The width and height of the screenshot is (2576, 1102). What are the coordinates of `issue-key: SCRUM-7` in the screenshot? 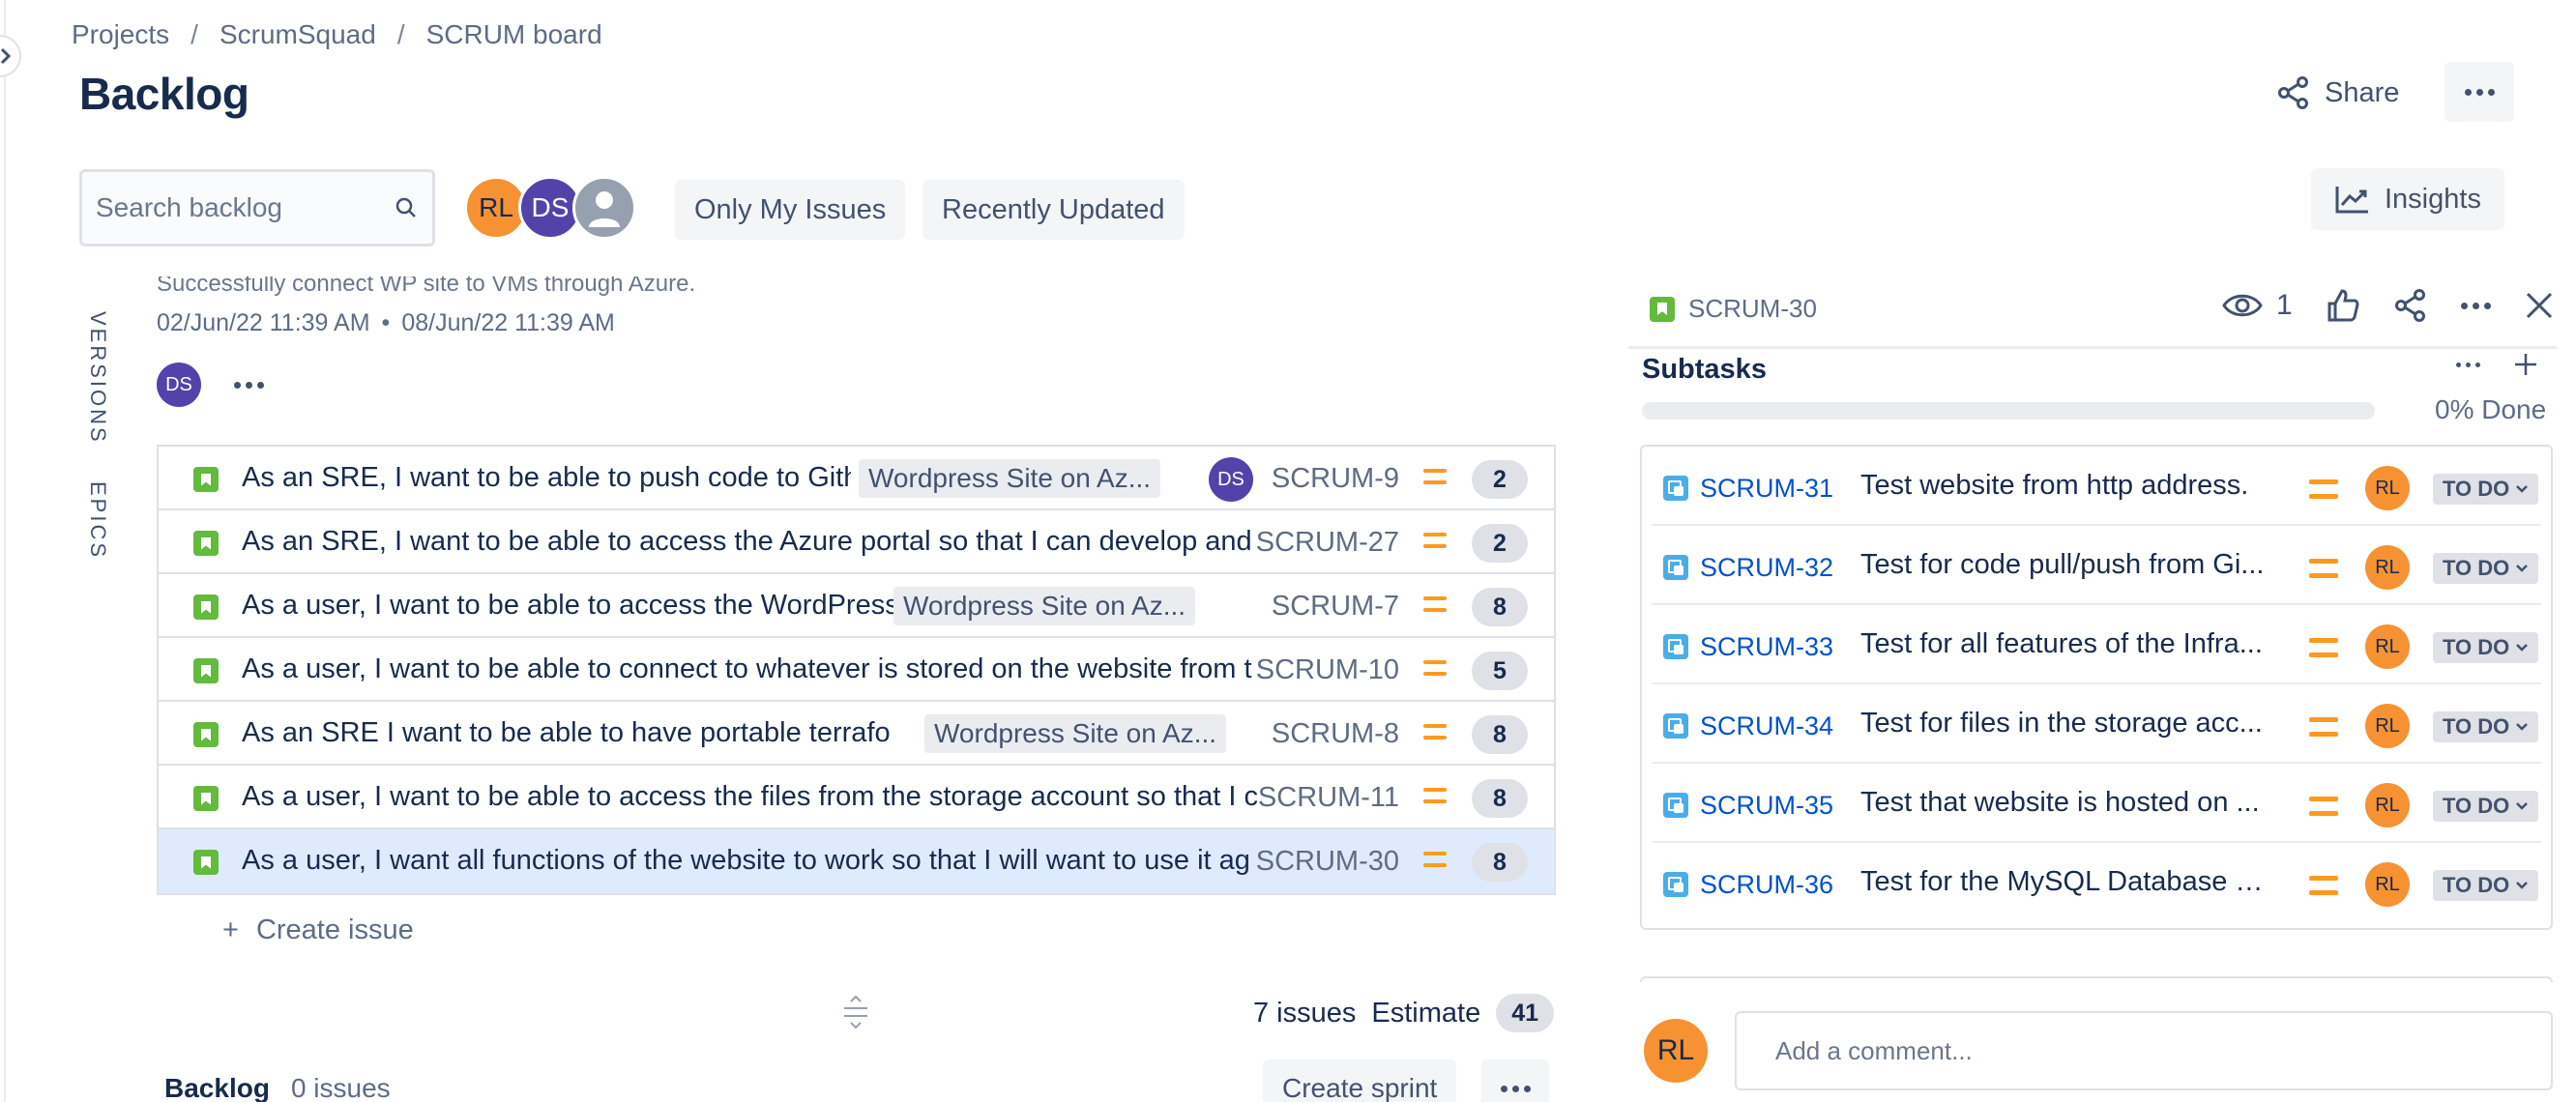 It's located at (1335, 607).